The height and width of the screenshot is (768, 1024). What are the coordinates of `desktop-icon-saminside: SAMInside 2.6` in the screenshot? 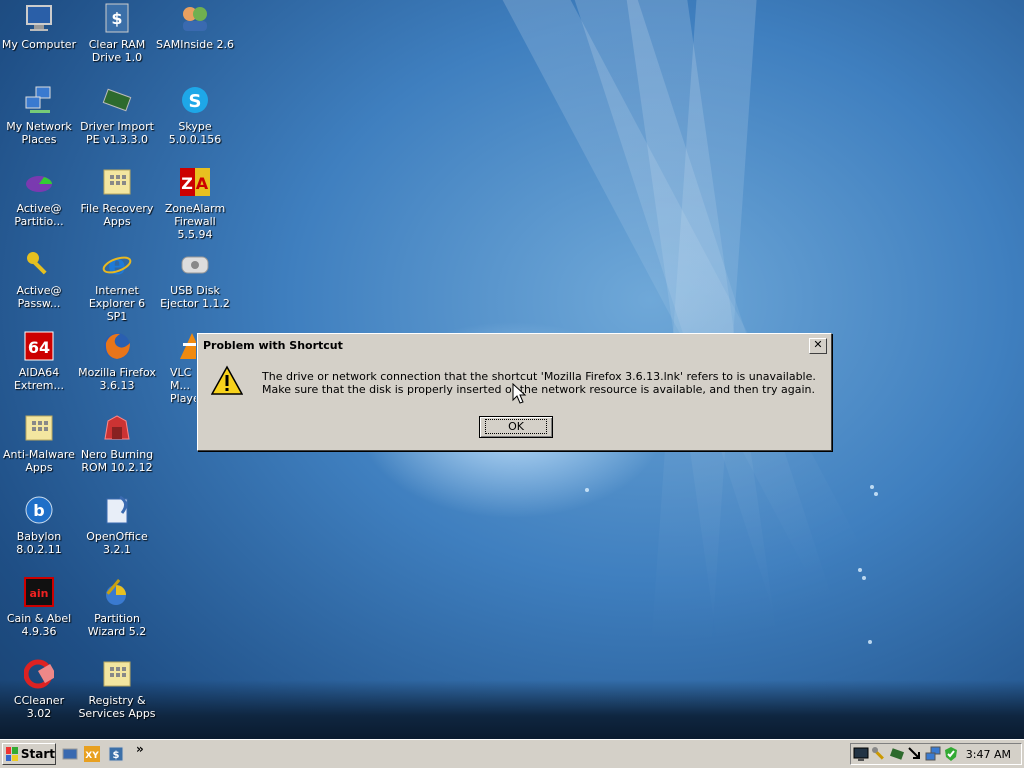 It's located at (195, 26).